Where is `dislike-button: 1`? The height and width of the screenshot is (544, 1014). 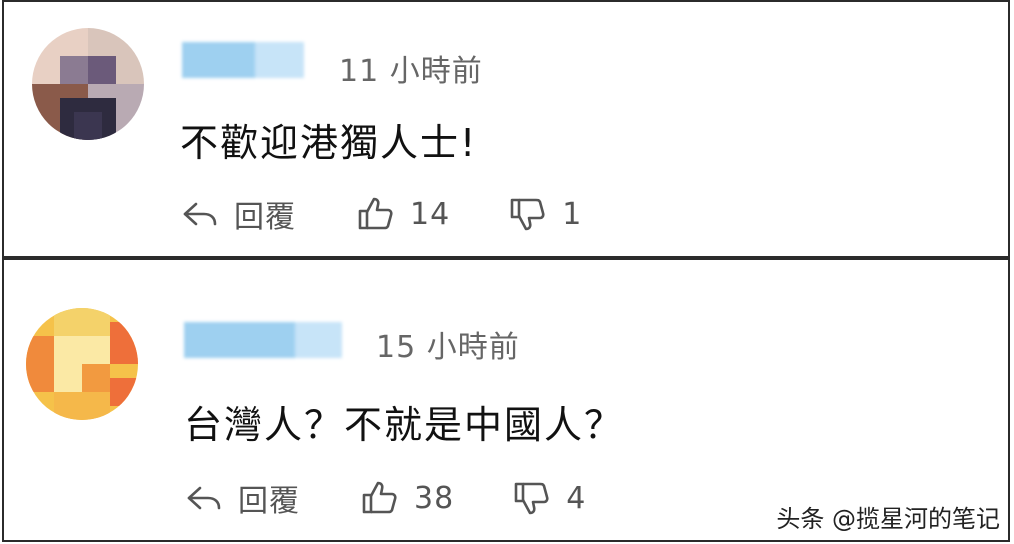 dislike-button: 1 is located at coordinates (545, 214).